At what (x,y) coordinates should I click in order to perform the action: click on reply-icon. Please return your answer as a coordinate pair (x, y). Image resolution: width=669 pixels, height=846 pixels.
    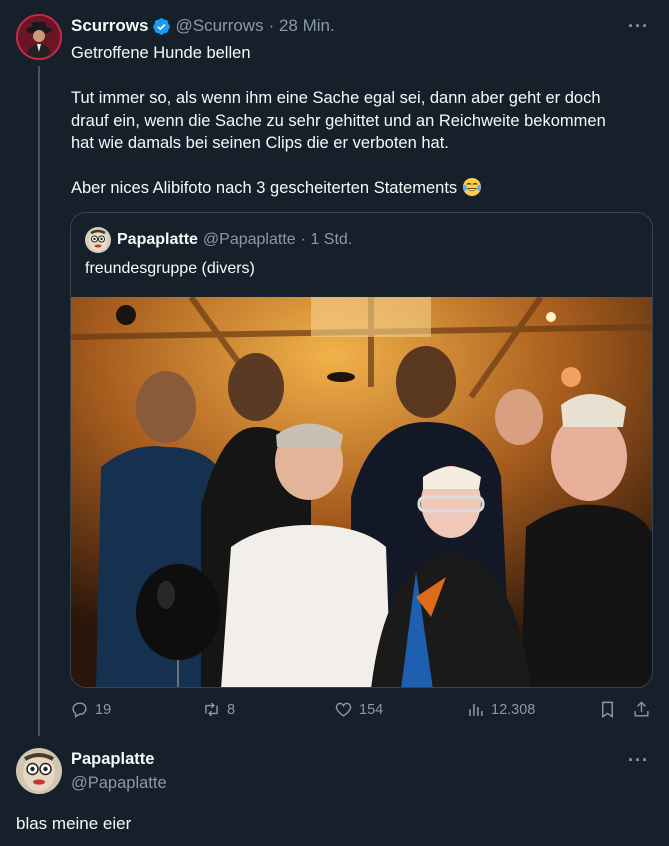
    Looking at the image, I should click on (79, 710).